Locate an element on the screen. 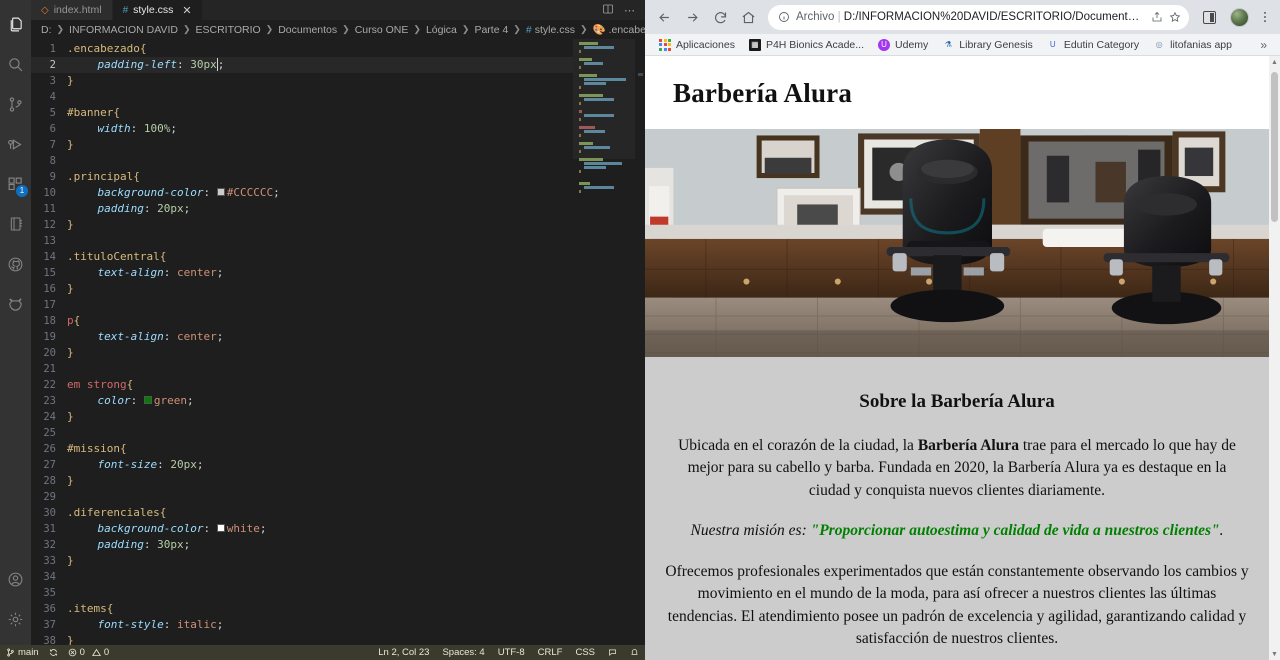 Image resolution: width=1280 pixels, height=660 pixels. code-line: 18 p{ is located at coordinates (302, 321).